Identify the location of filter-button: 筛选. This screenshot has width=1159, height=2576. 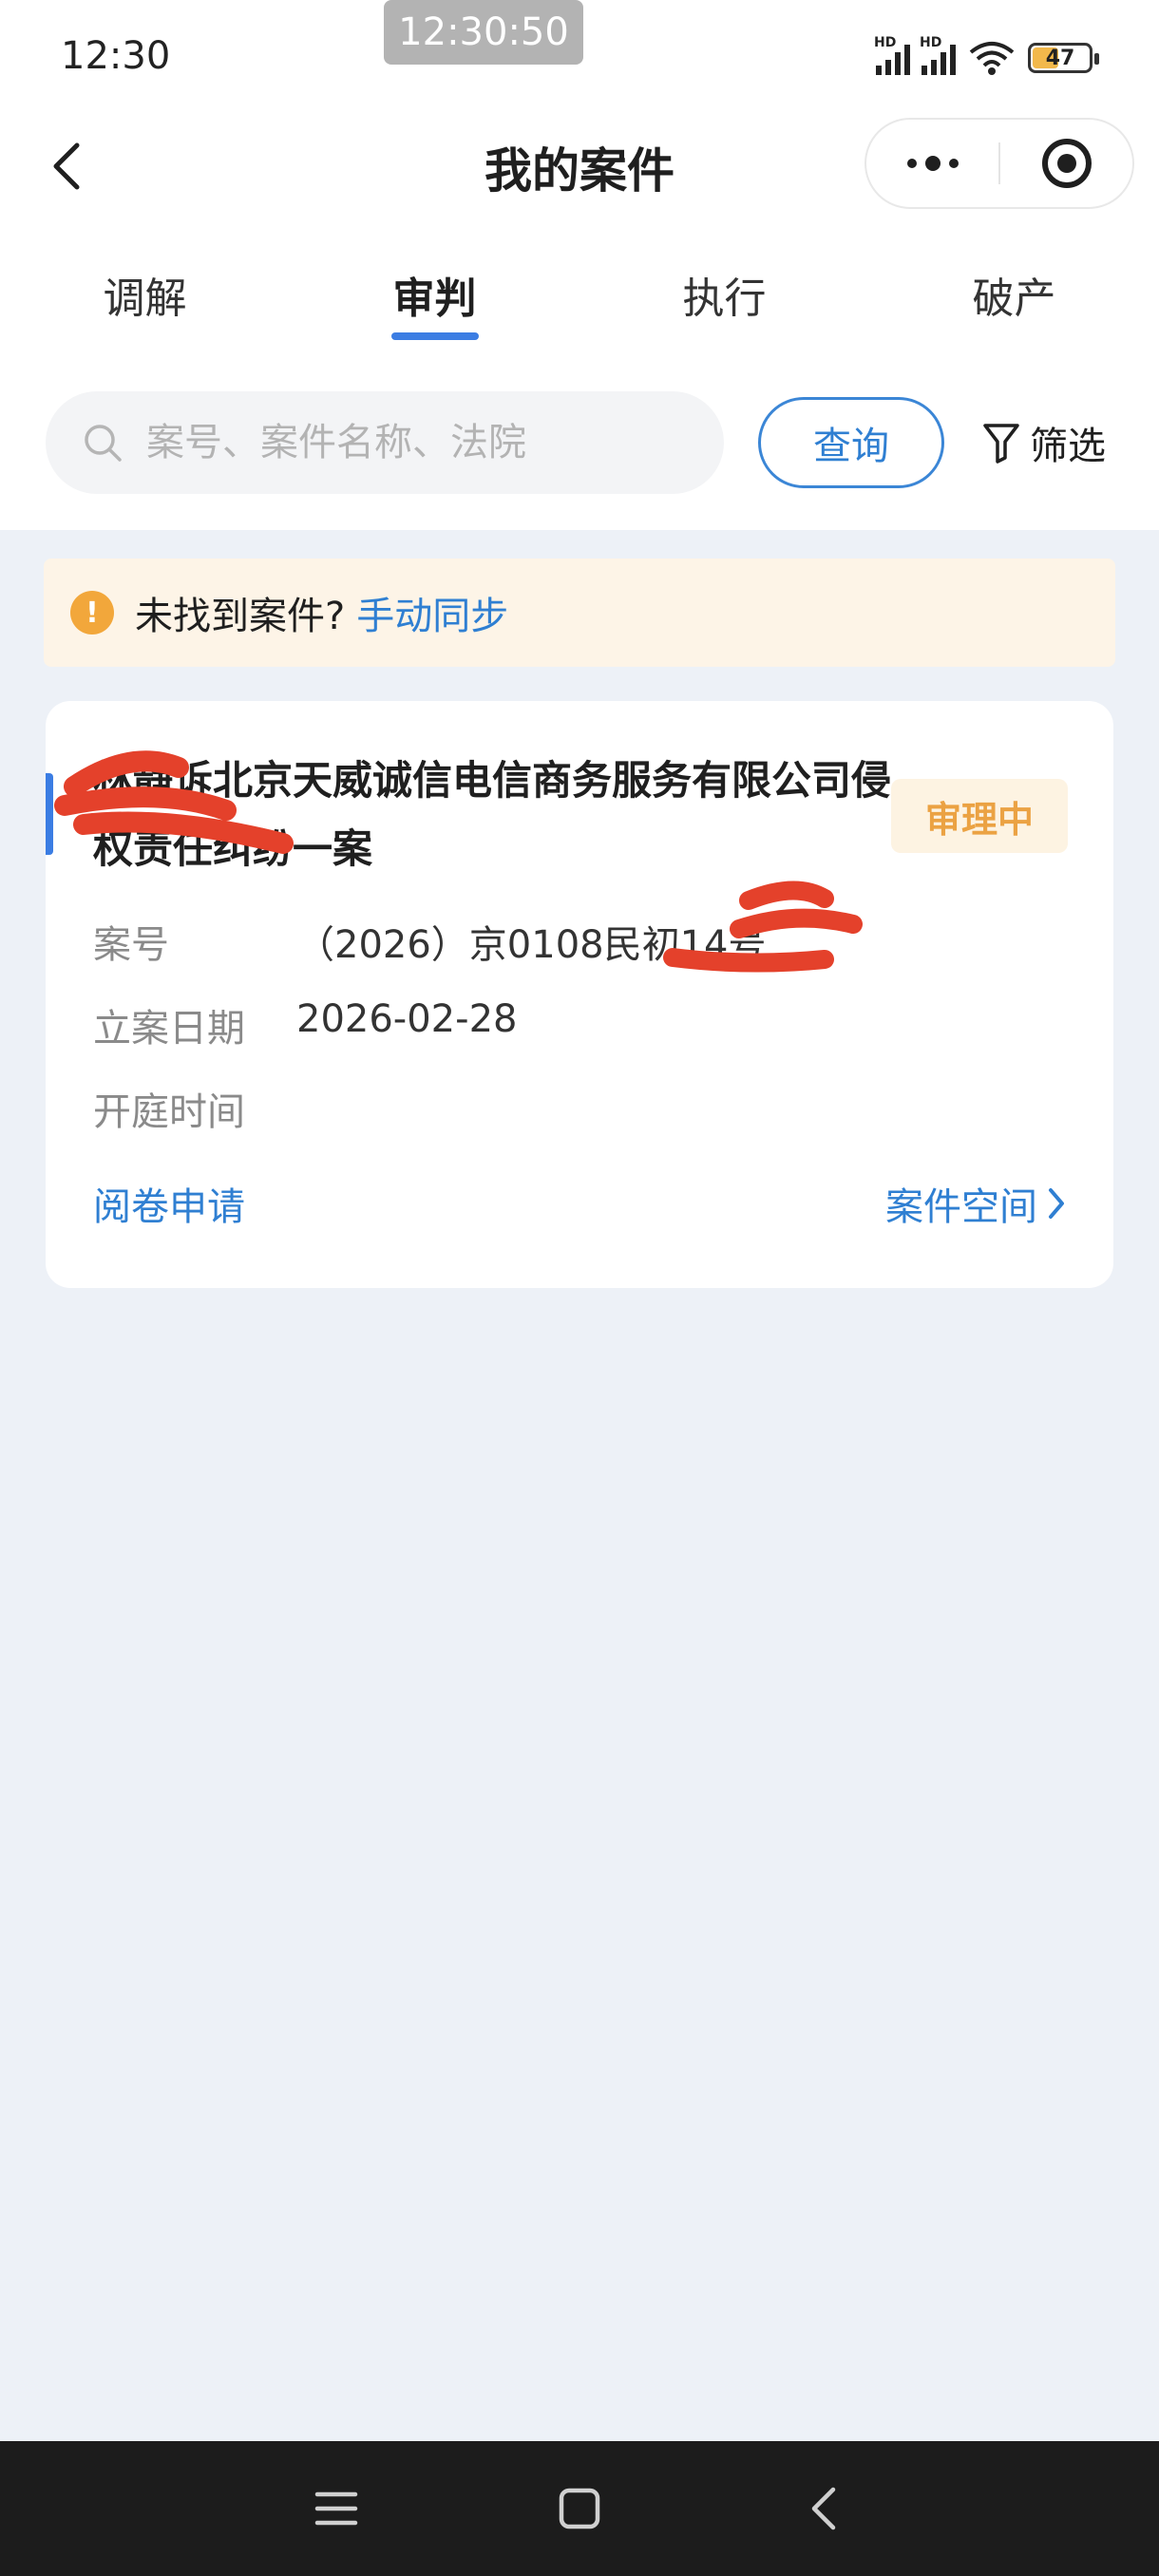
(1044, 442).